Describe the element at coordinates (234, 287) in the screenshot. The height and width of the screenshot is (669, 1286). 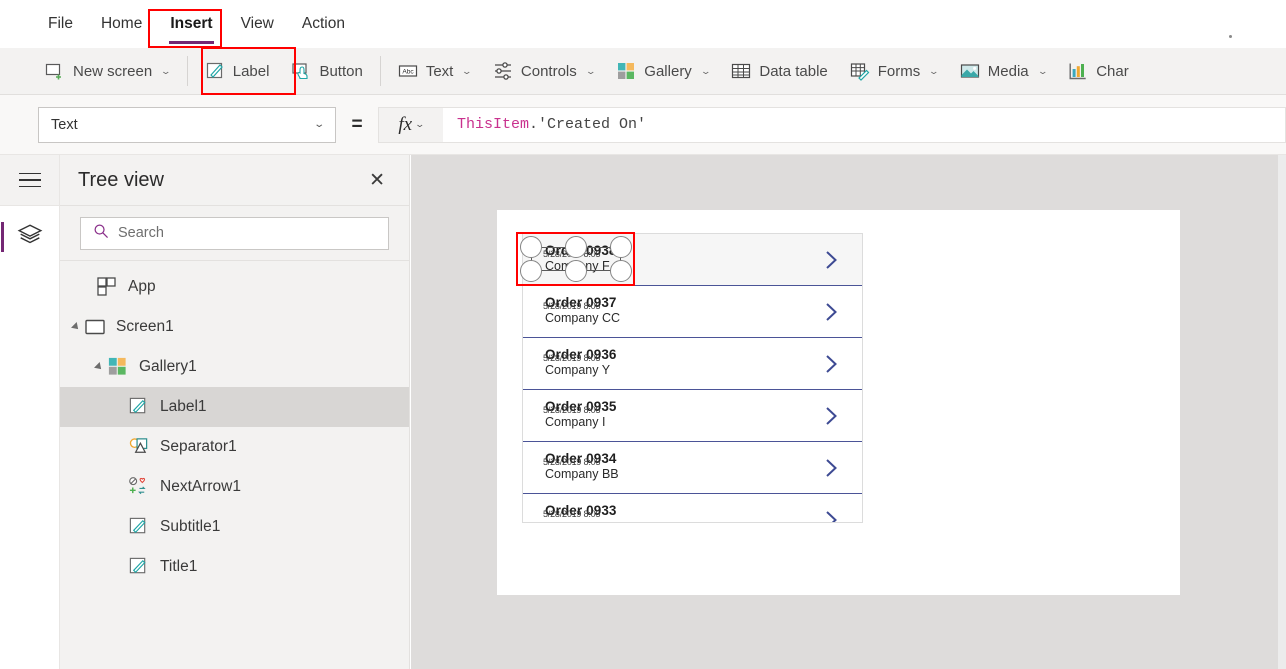
I see `tree-node-app: App` at that location.